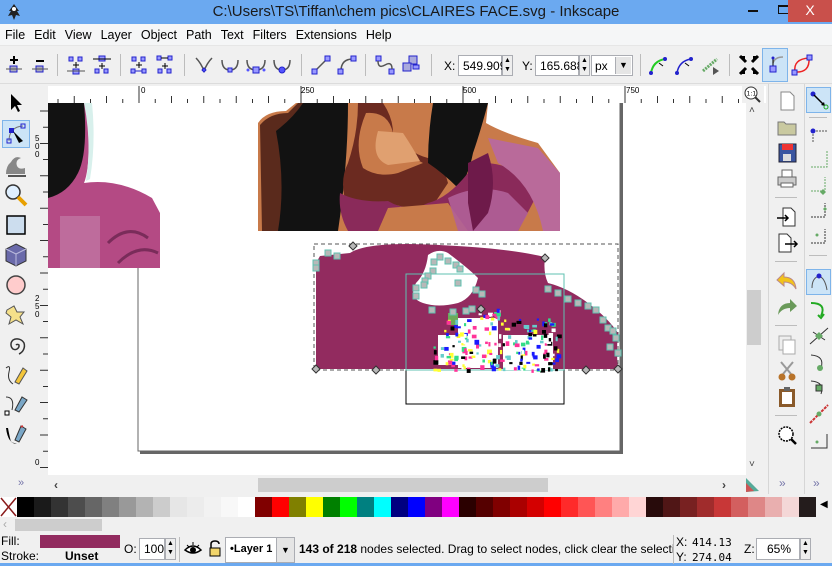 The width and height of the screenshot is (832, 566). What do you see at coordinates (482, 65) in the screenshot?
I see `node-x-input: 549.909` at bounding box center [482, 65].